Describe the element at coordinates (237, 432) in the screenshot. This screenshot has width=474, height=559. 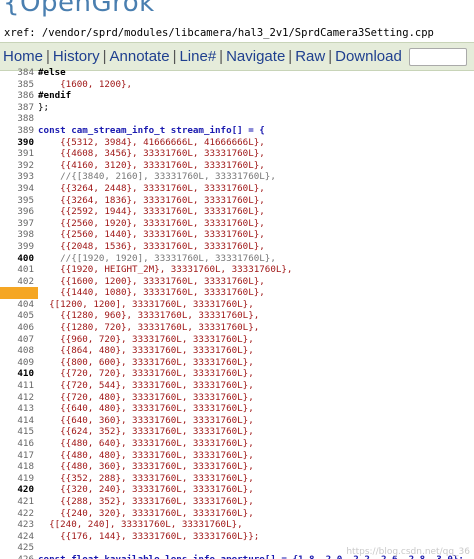
I see `code-line: 415 {{624, 352}, 33331760L, 33331760L},` at that location.